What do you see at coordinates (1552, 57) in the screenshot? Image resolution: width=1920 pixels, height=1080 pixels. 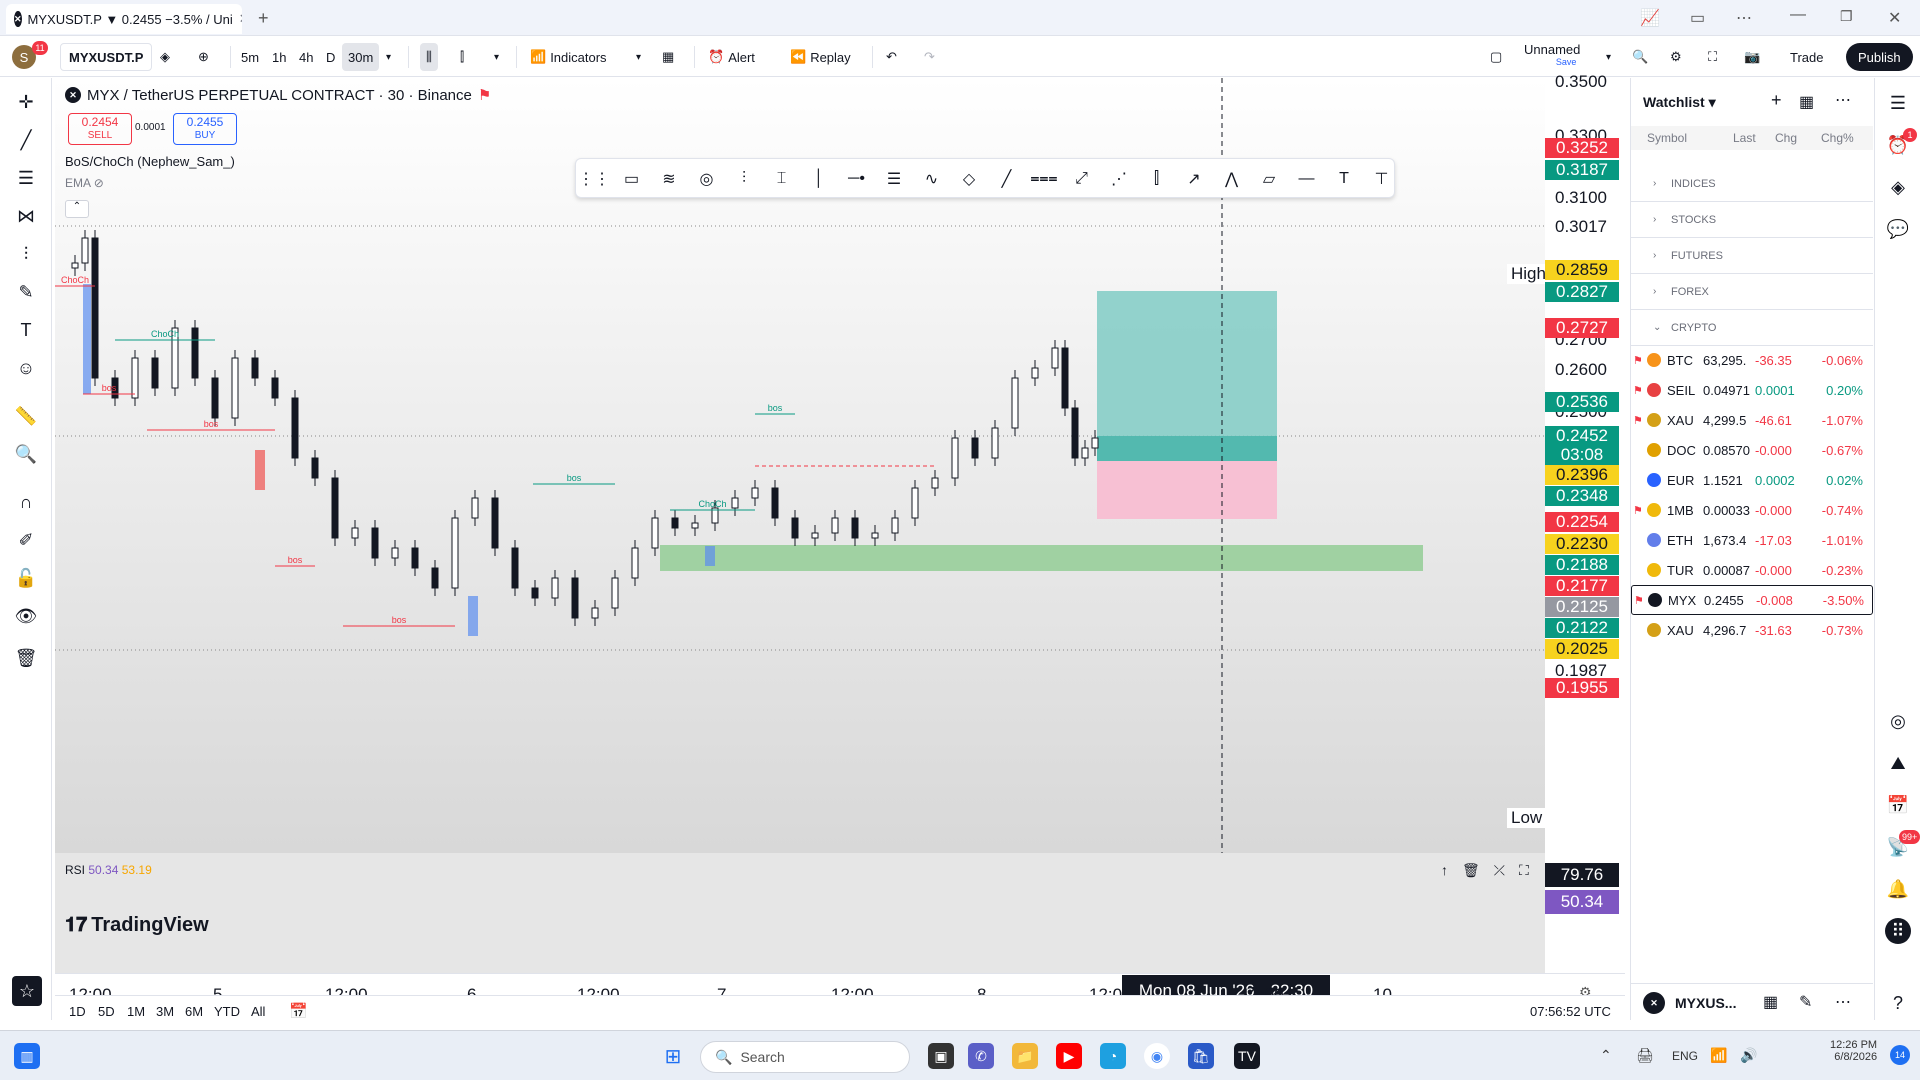 I see `layout-name-button: Unnamed Save` at bounding box center [1552, 57].